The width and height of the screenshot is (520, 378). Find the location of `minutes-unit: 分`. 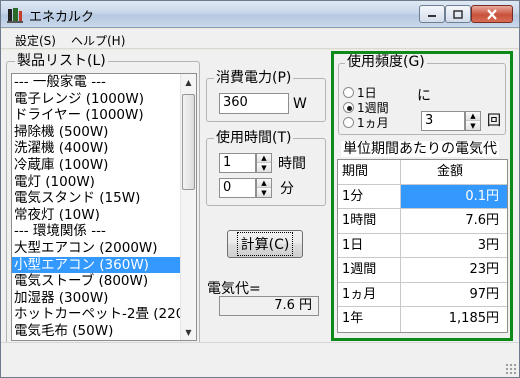

minutes-unit: 分 is located at coordinates (287, 189).